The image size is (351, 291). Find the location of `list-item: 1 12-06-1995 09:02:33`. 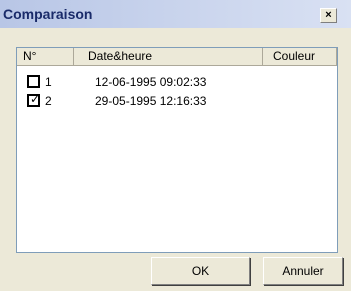

list-item: 1 12-06-1995 09:02:33 is located at coordinates (177, 82).